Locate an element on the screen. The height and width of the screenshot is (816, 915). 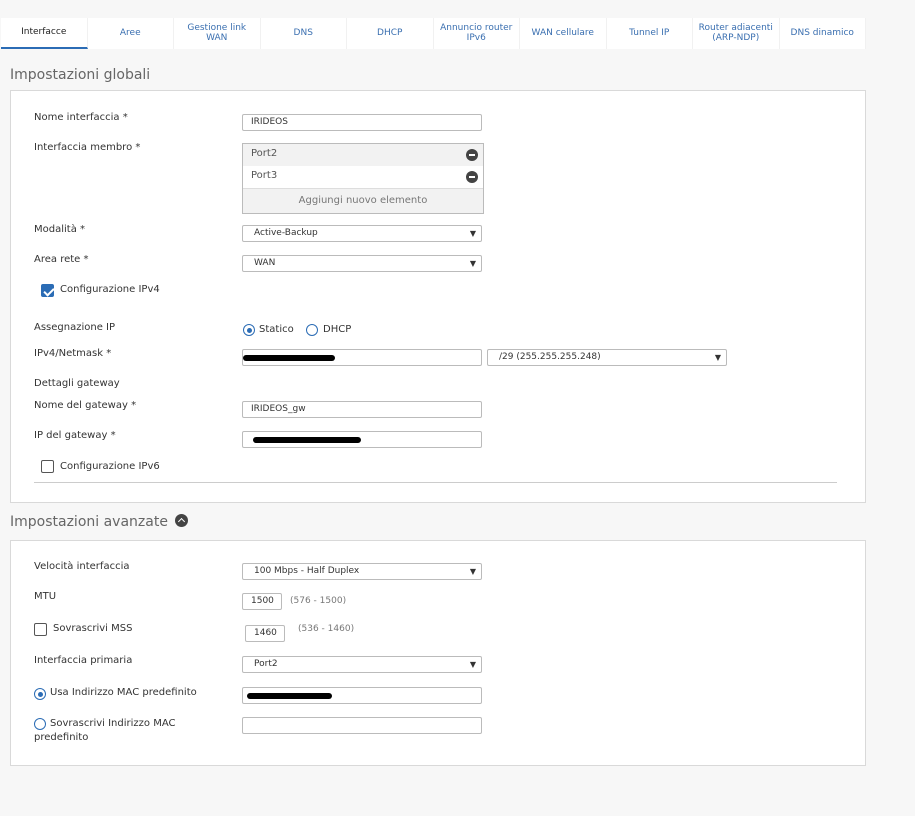
mss-override-checkbox is located at coordinates (40, 629).